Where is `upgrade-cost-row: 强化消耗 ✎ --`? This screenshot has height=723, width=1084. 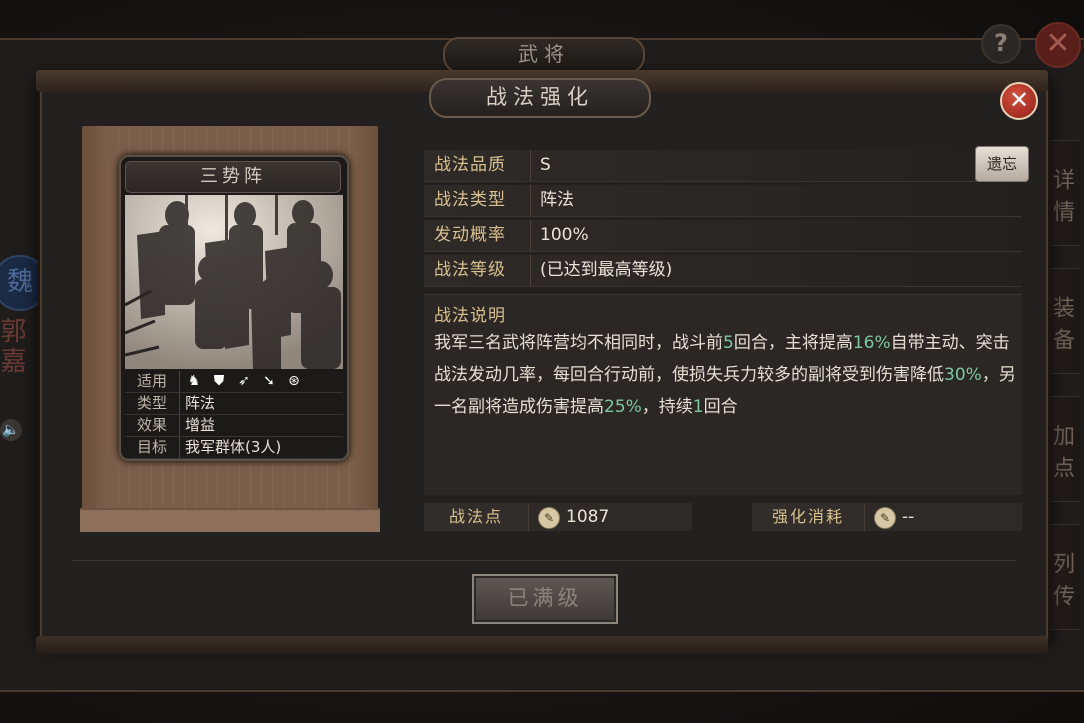
upgrade-cost-row: 强化消耗 ✎ -- is located at coordinates (887, 517).